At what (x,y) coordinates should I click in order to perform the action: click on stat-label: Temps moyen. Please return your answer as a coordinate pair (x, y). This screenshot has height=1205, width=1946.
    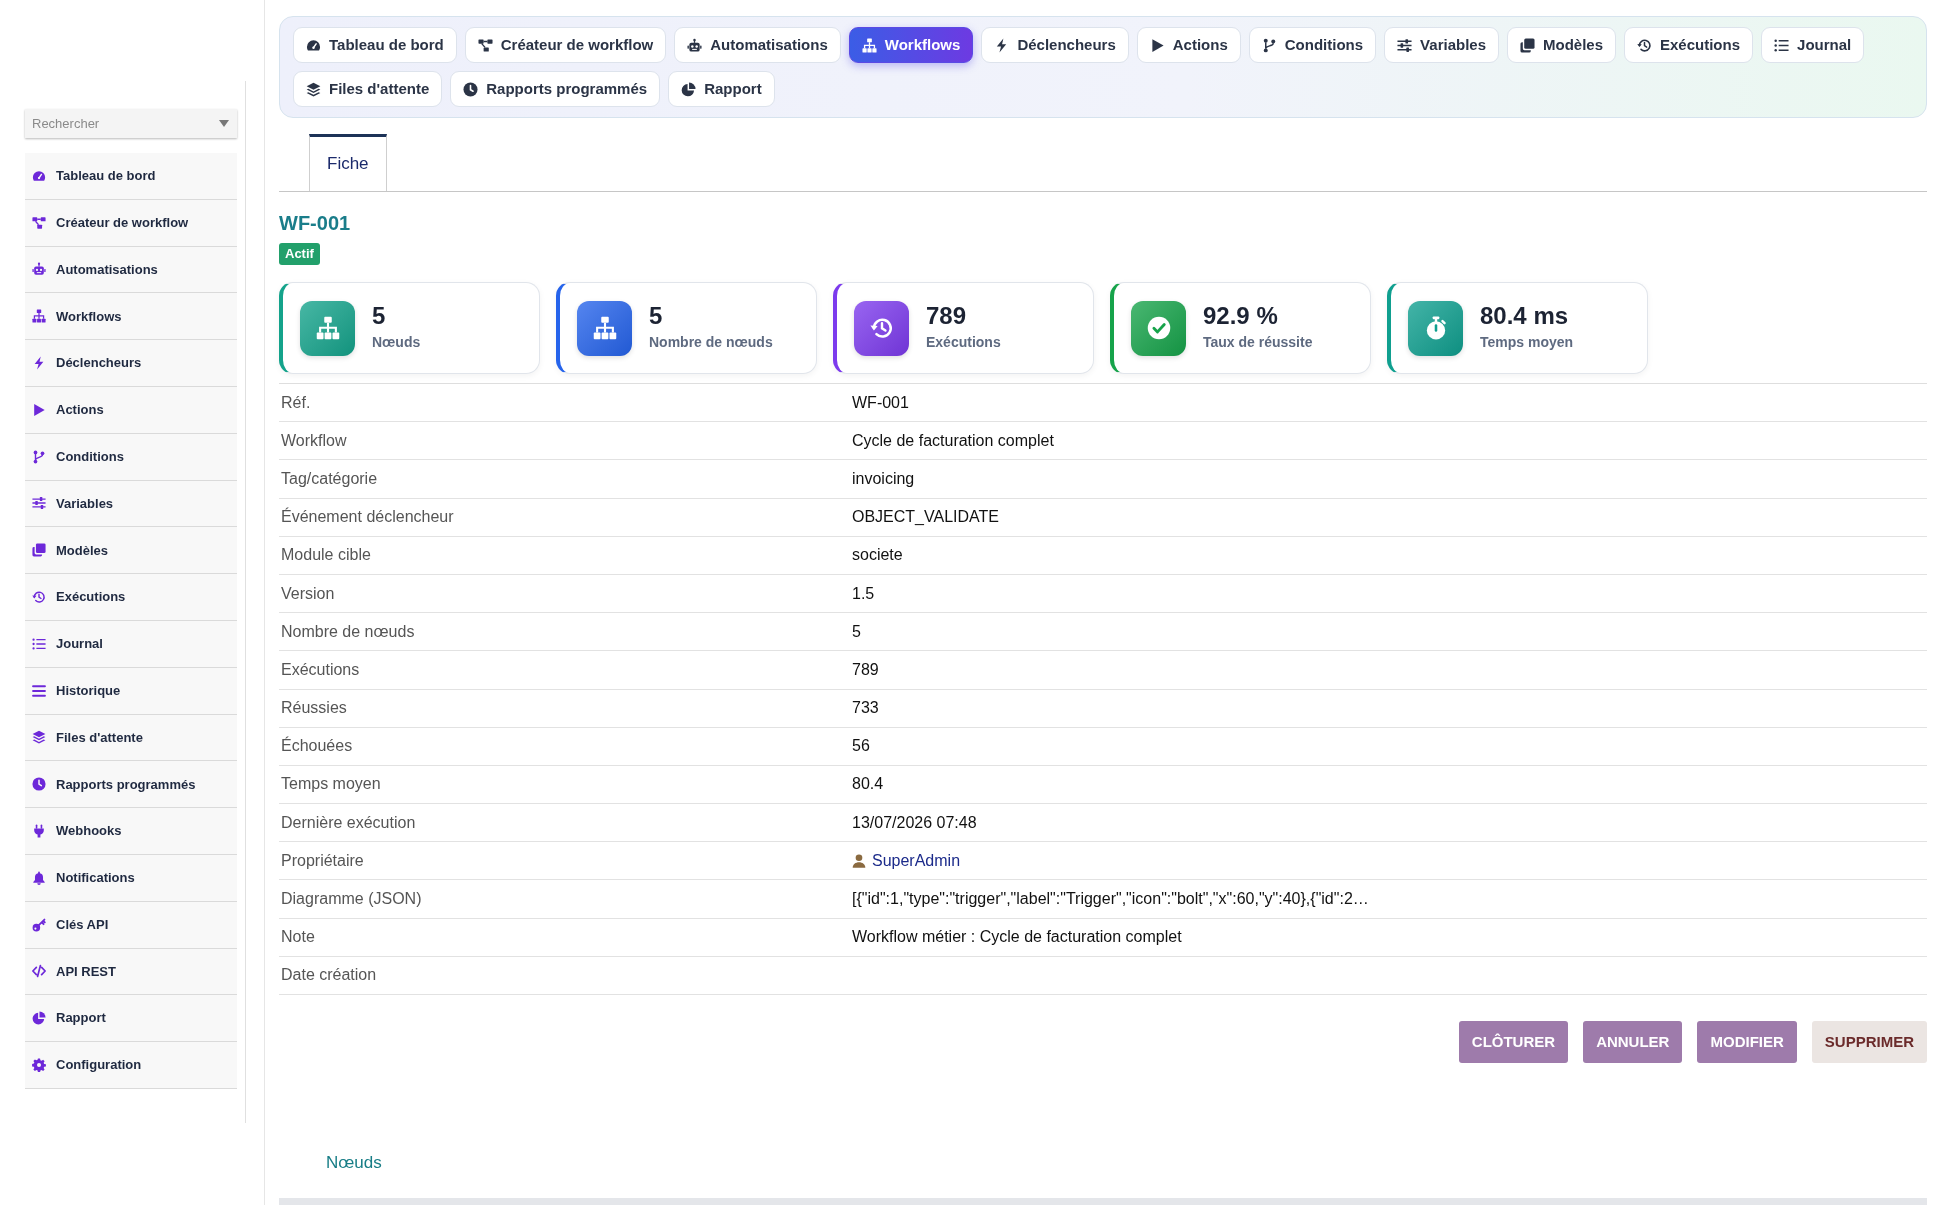
    Looking at the image, I should click on (1527, 343).